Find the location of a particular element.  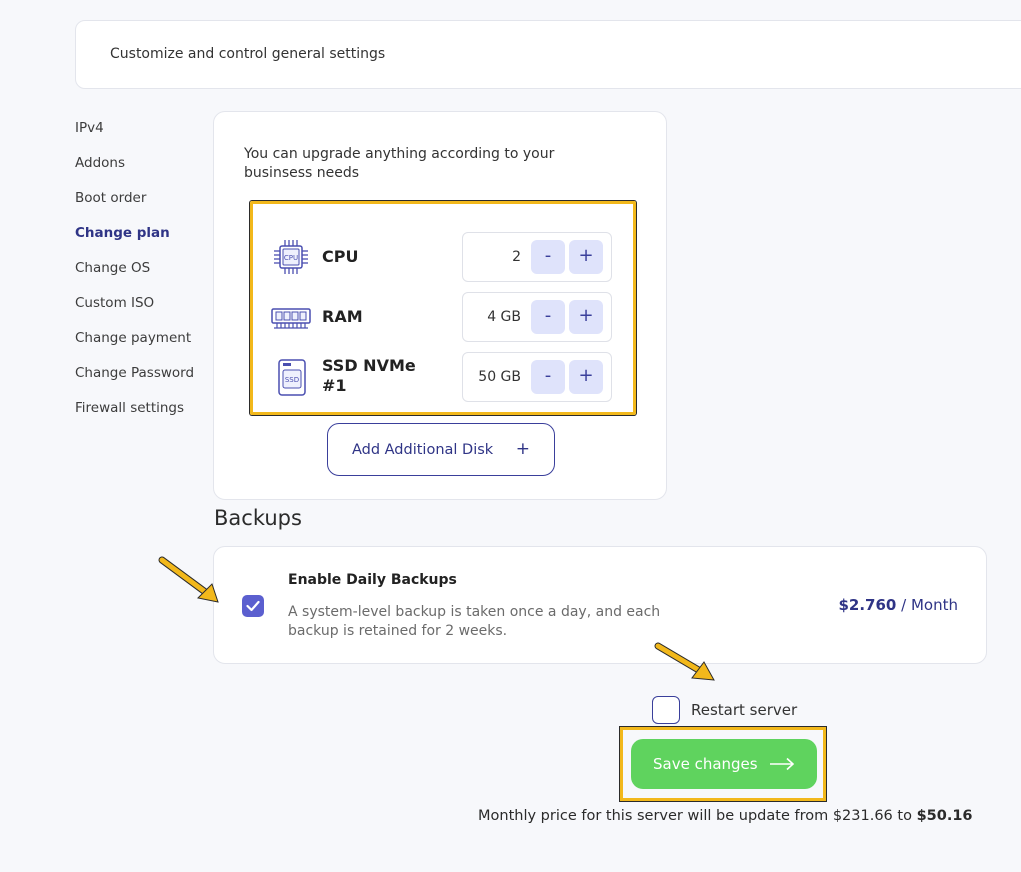

cpu-icon-text: CPU is located at coordinates (291, 258).